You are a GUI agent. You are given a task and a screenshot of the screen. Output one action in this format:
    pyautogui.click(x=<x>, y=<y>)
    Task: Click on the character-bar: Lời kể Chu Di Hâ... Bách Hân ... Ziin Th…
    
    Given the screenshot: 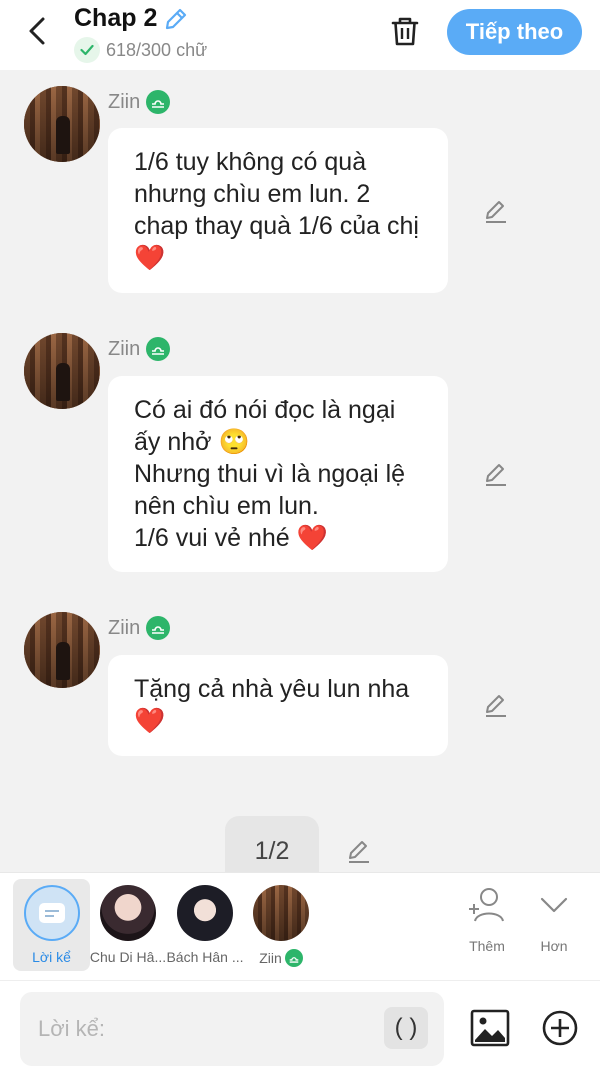 What is the action you would take?
    pyautogui.click(x=300, y=926)
    